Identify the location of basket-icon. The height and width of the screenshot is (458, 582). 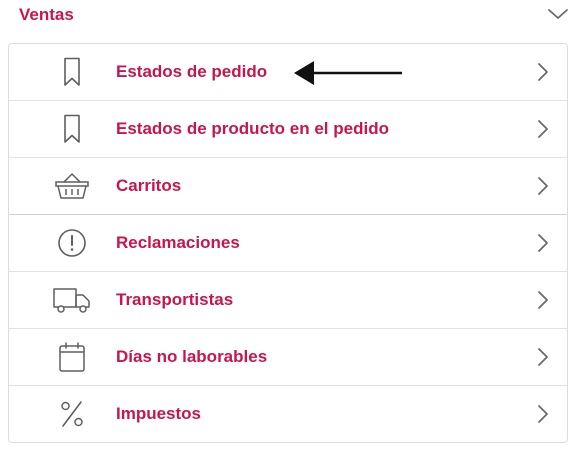
(72, 186).